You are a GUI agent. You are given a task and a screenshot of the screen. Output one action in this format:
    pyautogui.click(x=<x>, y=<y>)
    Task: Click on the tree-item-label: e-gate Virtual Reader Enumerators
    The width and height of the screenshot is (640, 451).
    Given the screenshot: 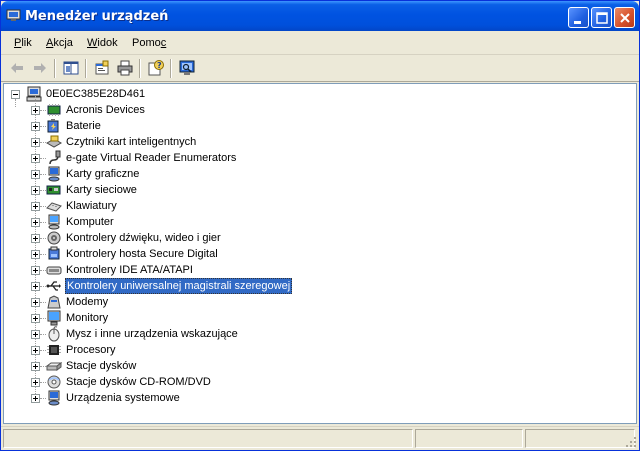 What is the action you would take?
    pyautogui.click(x=151, y=158)
    